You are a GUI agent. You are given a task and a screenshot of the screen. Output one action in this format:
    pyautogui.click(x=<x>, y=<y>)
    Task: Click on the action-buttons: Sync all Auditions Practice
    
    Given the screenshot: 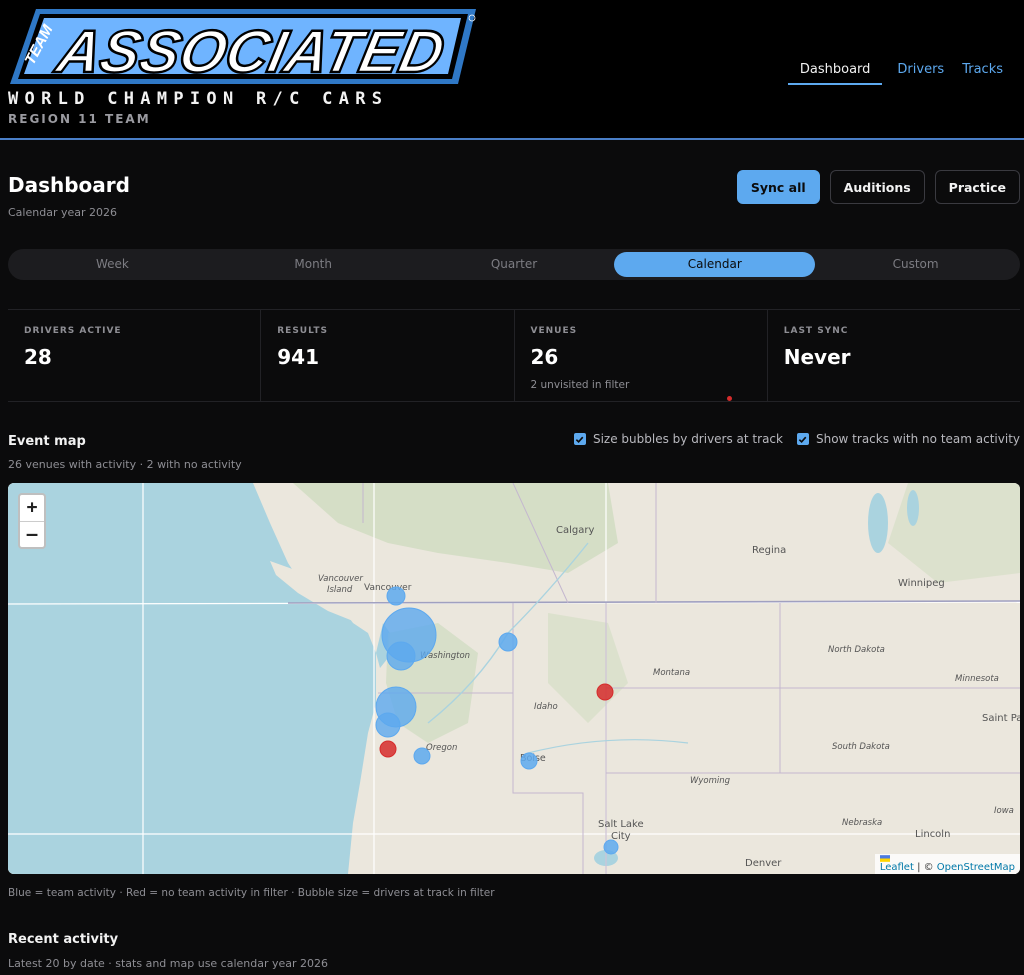 What is the action you would take?
    pyautogui.click(x=878, y=187)
    